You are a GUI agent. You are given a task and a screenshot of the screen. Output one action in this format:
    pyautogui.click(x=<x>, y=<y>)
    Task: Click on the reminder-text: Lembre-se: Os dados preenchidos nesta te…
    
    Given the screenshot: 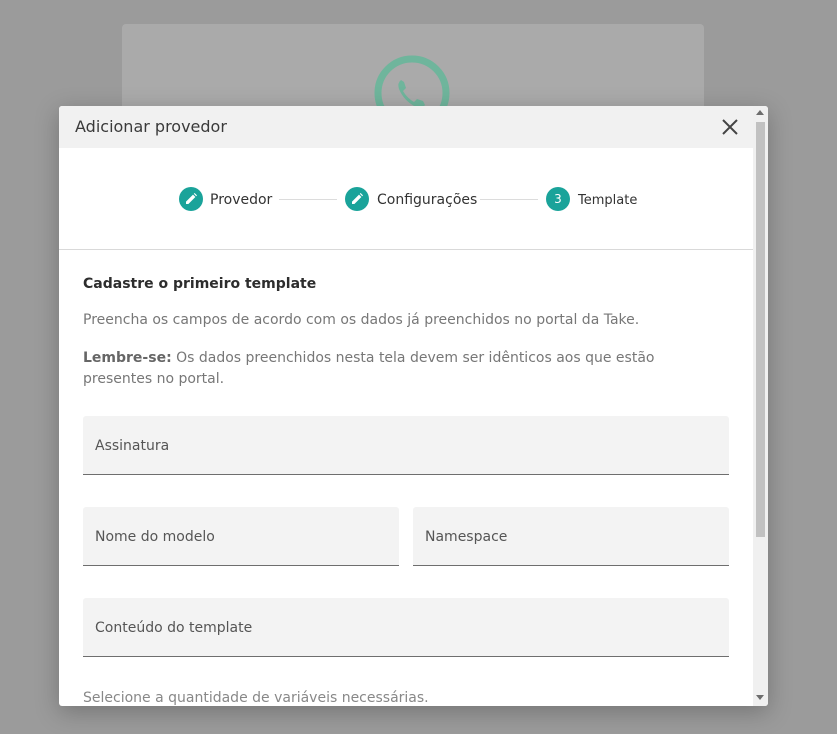 What is the action you would take?
    pyautogui.click(x=403, y=369)
    